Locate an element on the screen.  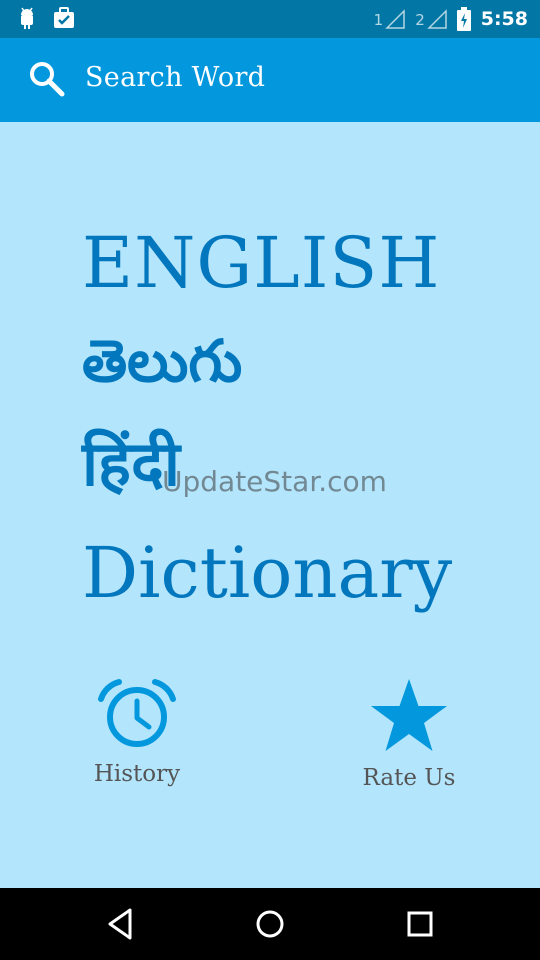
search-icon is located at coordinates (47, 79).